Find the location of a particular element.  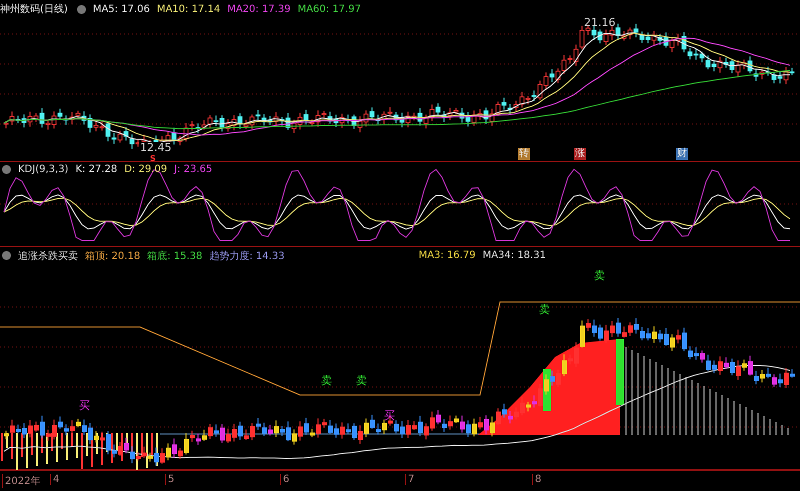

axis-label: 8 is located at coordinates (537, 480).